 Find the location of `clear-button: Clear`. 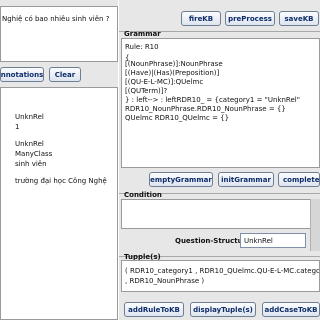

clear-button: Clear is located at coordinates (65, 74).